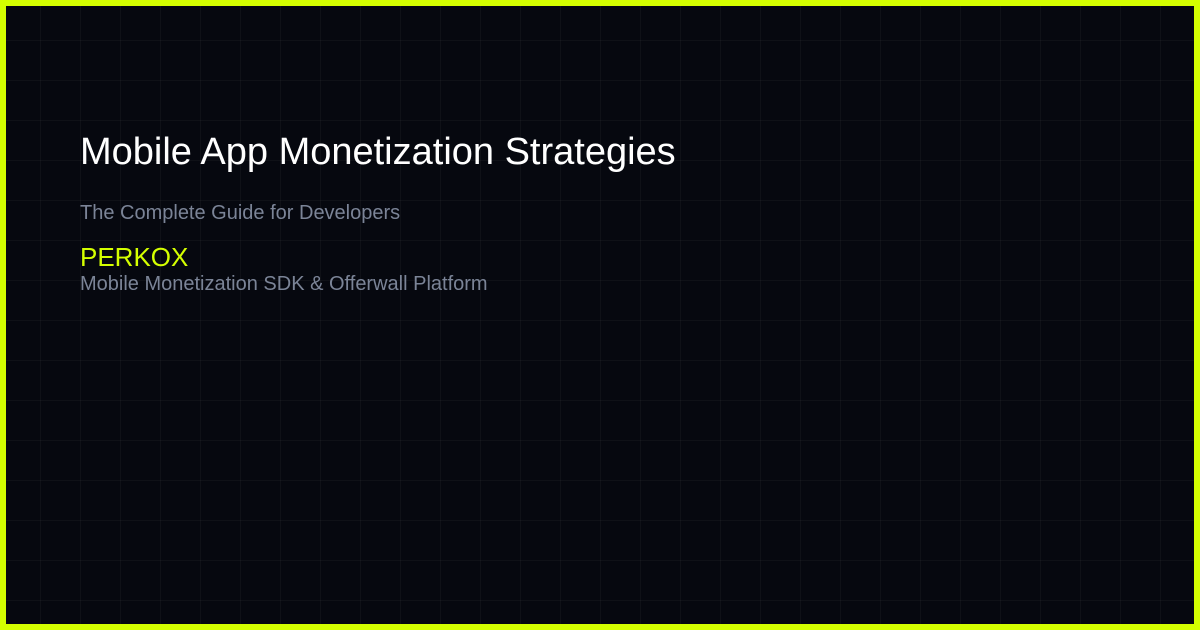  Describe the element at coordinates (378, 152) in the screenshot. I see `page-title: Mobile App Monetization Strategies` at that location.